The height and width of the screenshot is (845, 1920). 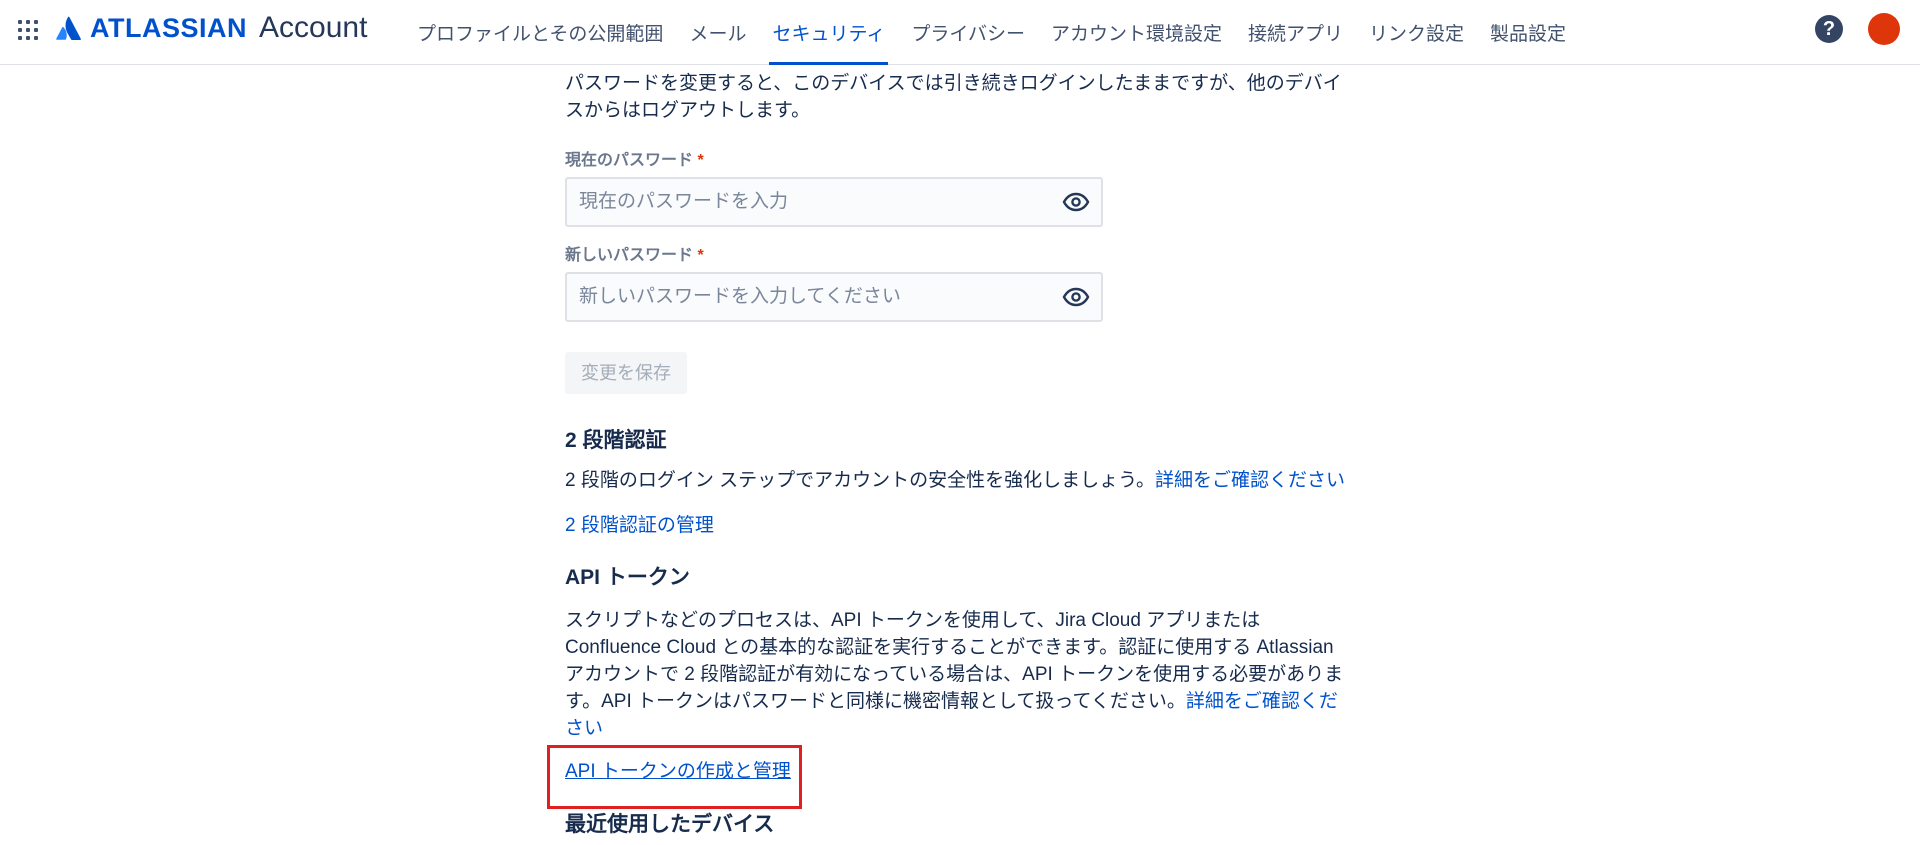 I want to click on manage-two-step-link: 2 段階認証の管理, so click(x=639, y=523).